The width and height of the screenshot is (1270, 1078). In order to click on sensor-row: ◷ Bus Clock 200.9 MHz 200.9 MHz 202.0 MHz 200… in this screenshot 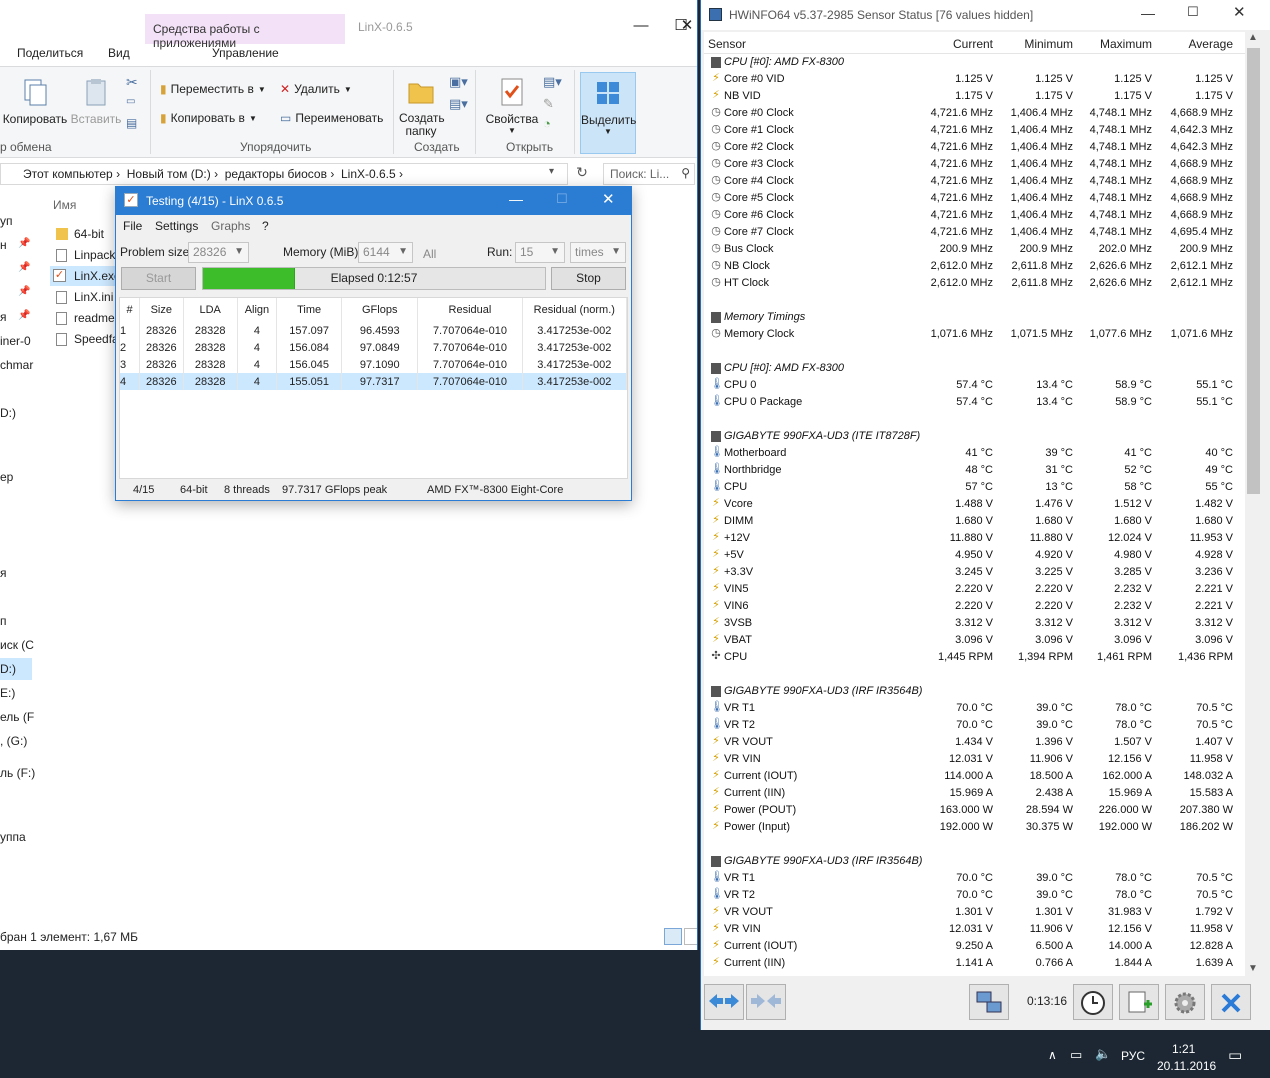, I will do `click(974, 249)`.